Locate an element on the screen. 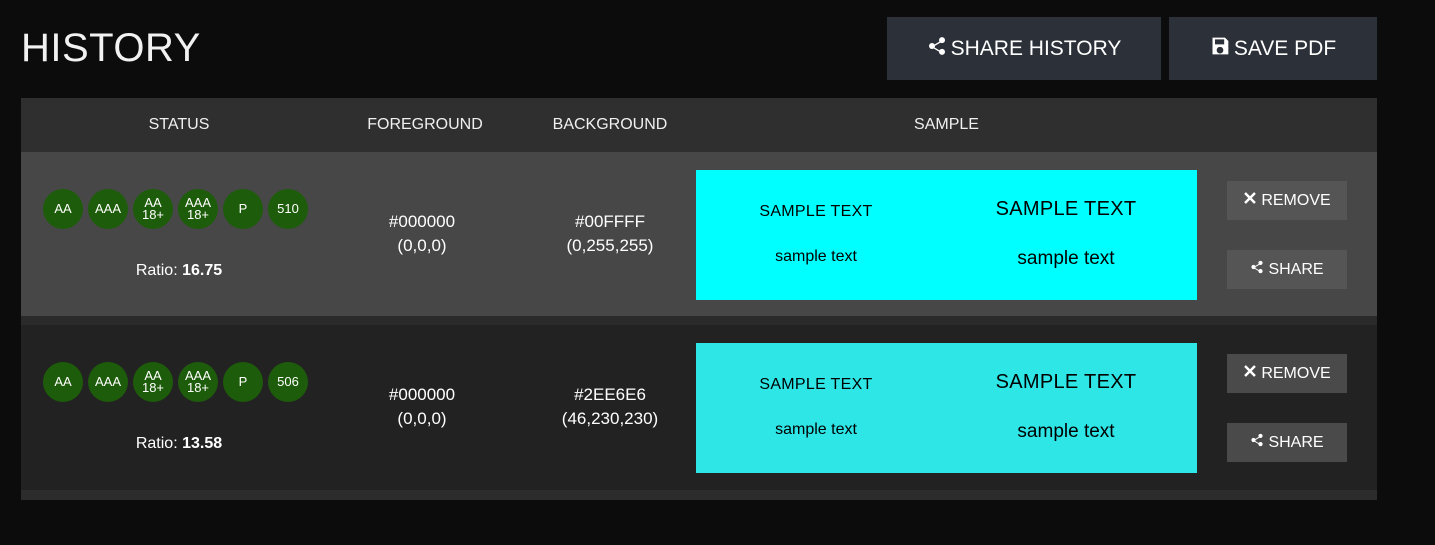 The image size is (1435, 545). floppy-disk-icon is located at coordinates (1220, 49).